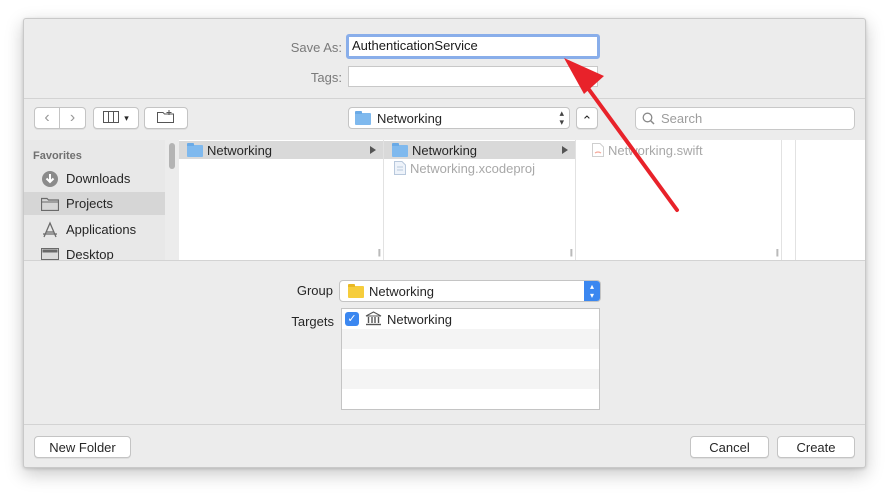 The width and height of the screenshot is (887, 494). I want to click on new-folder-toolbar-button, so click(166, 118).